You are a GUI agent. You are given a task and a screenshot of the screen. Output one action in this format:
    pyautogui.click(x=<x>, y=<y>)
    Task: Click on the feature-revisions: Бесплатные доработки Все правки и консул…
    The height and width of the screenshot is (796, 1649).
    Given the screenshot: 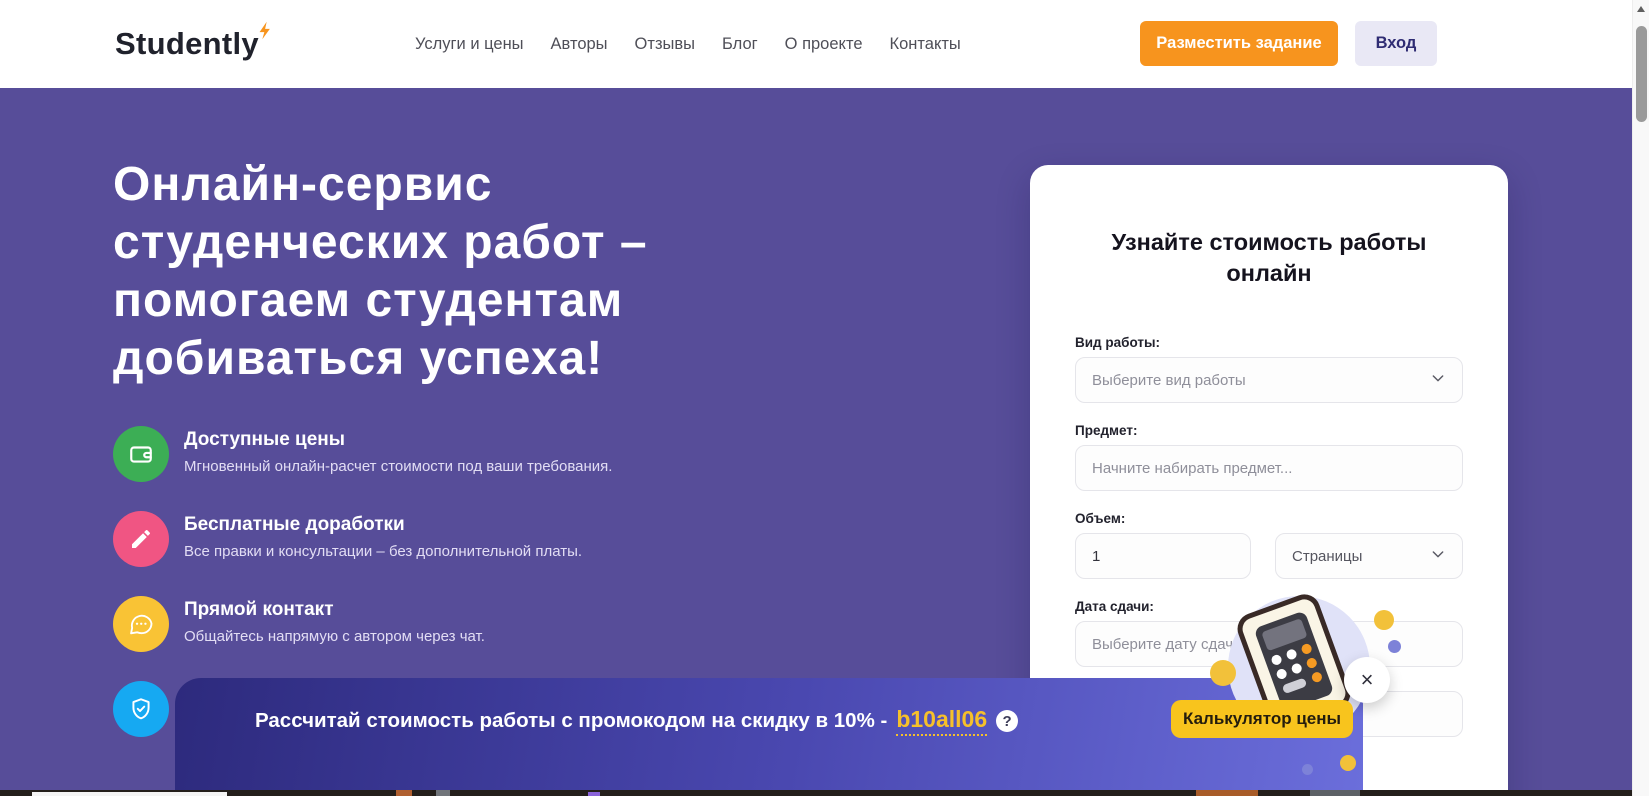 What is the action you would take?
    pyautogui.click(x=423, y=539)
    